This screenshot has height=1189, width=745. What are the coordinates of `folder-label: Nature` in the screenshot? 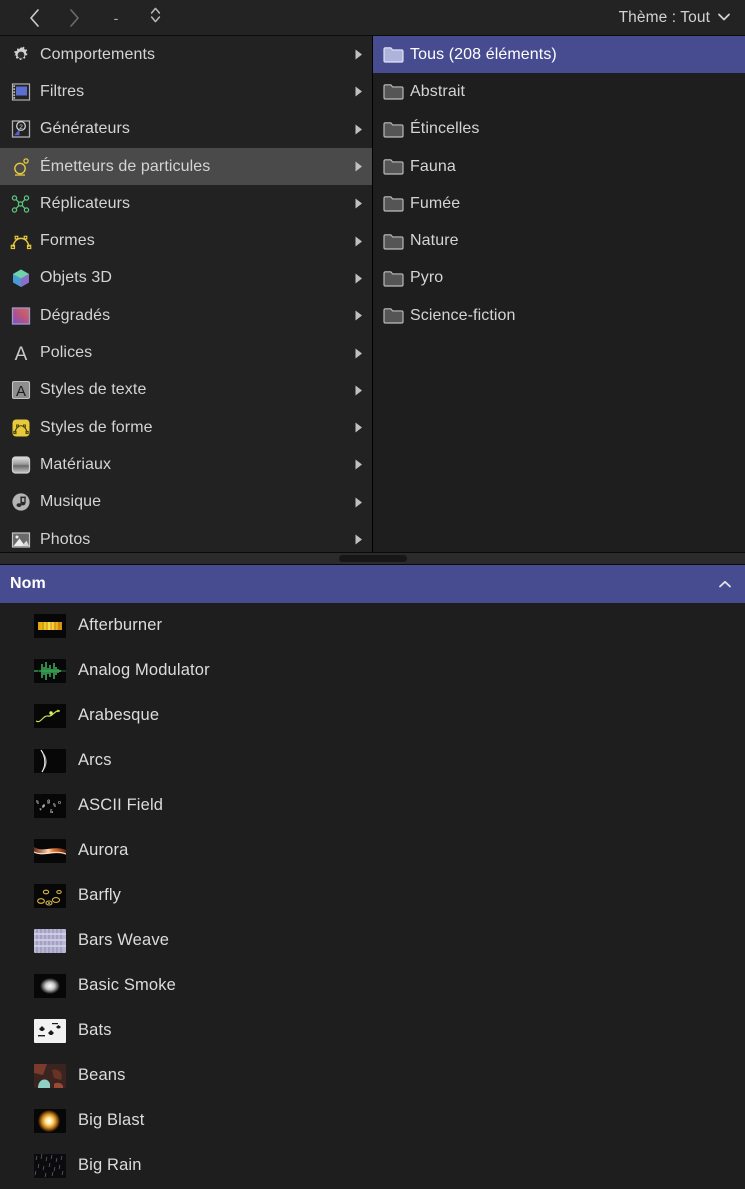 It's located at (434, 241).